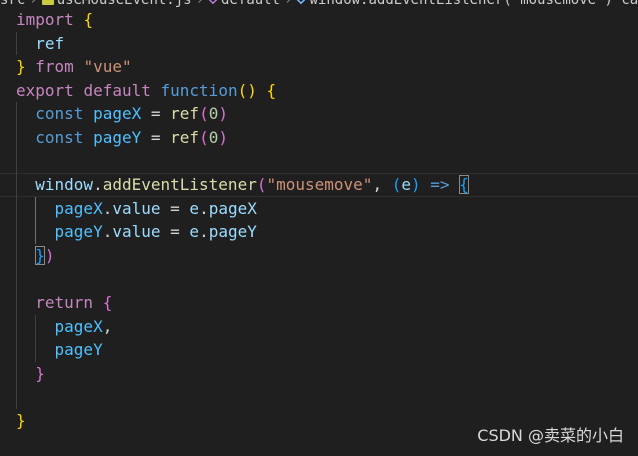  I want to click on code-line: pageX,, so click(319, 326).